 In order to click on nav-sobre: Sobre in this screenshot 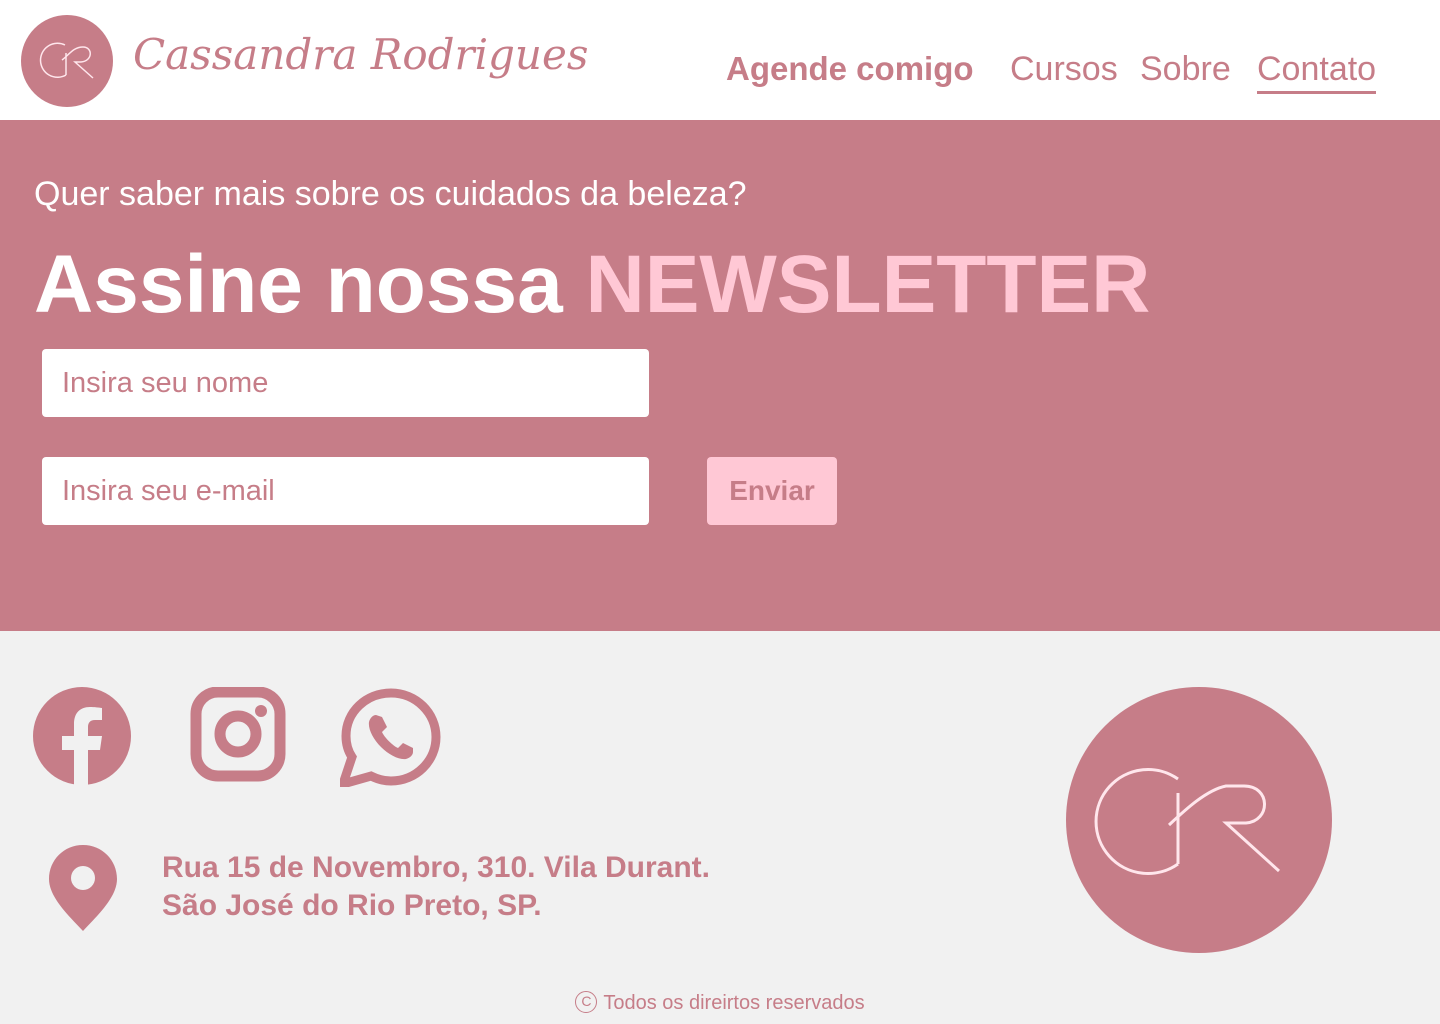, I will do `click(1185, 69)`.